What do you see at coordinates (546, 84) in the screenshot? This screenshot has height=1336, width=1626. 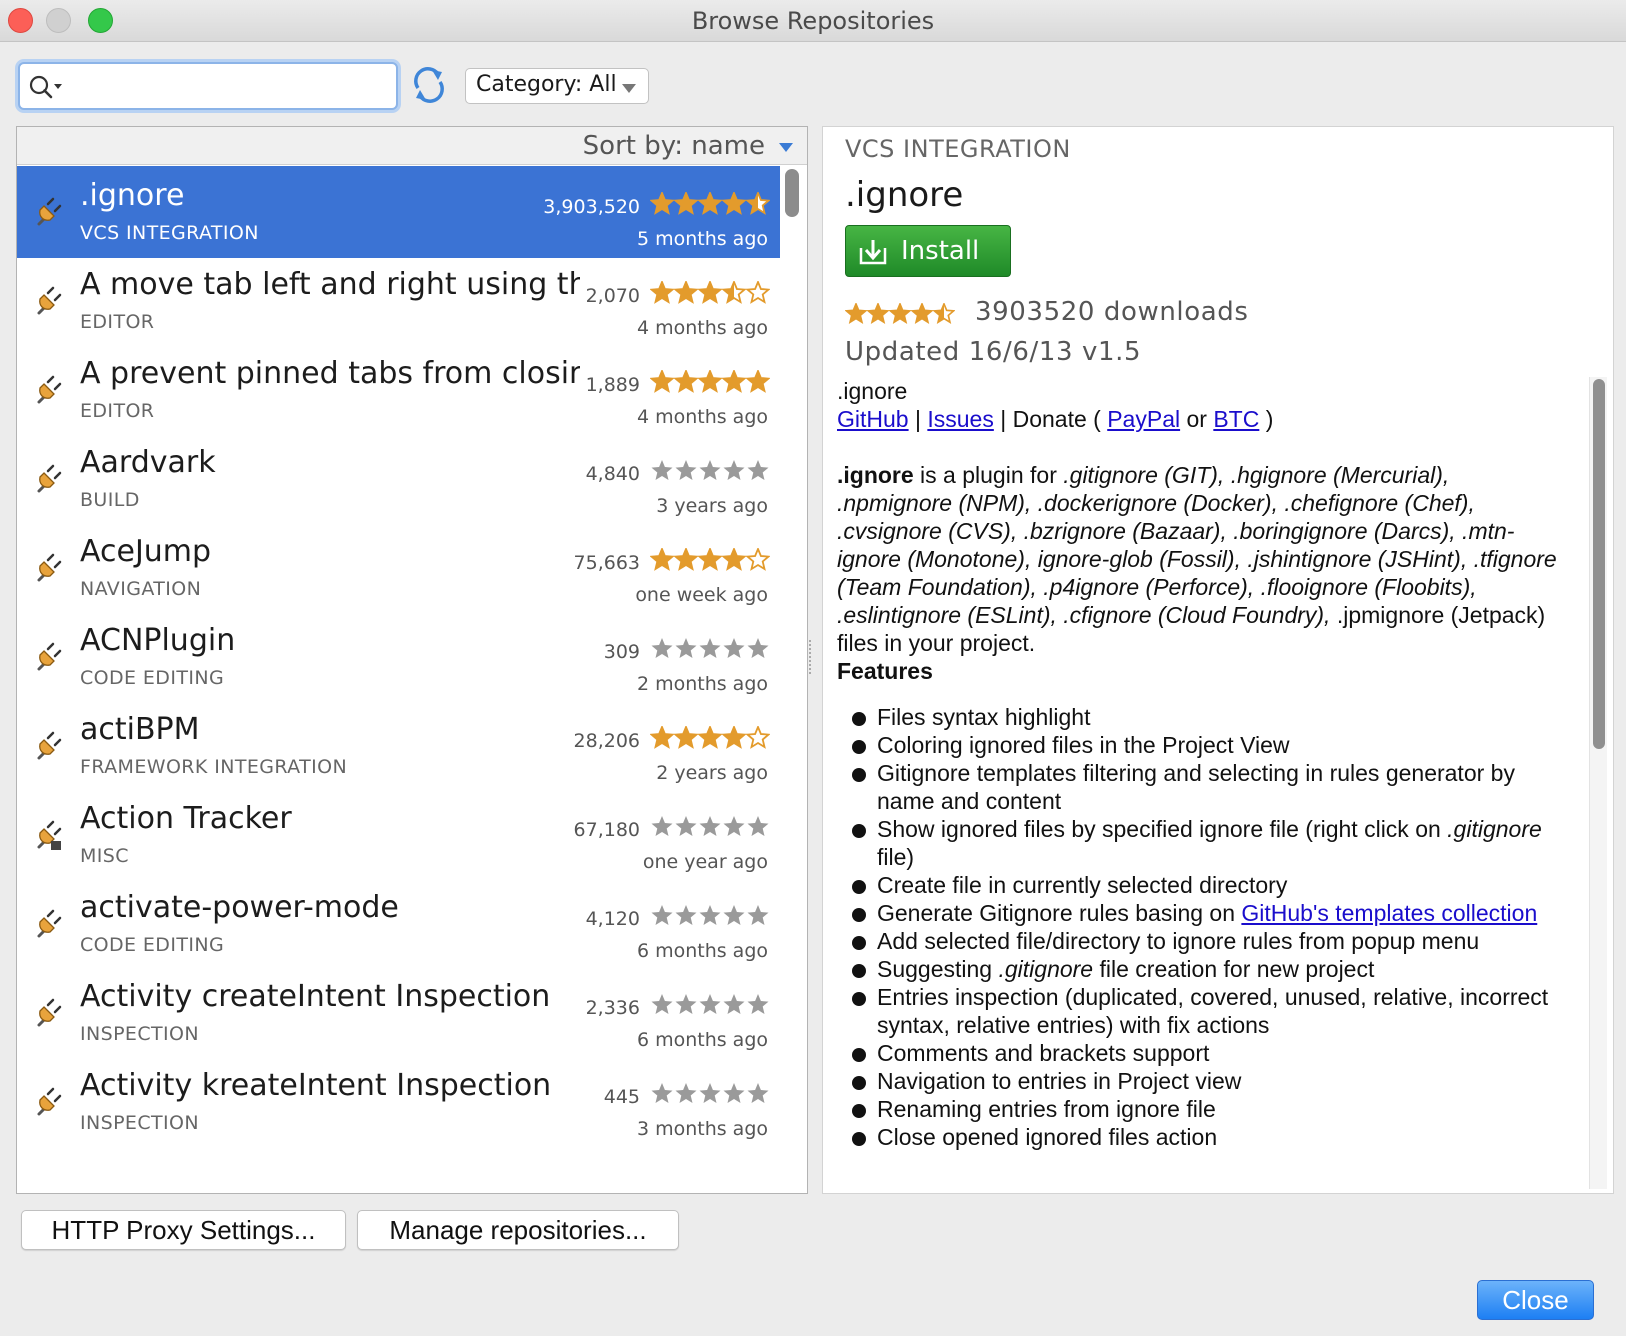 I see `category-dropdown-label: Category: All` at bounding box center [546, 84].